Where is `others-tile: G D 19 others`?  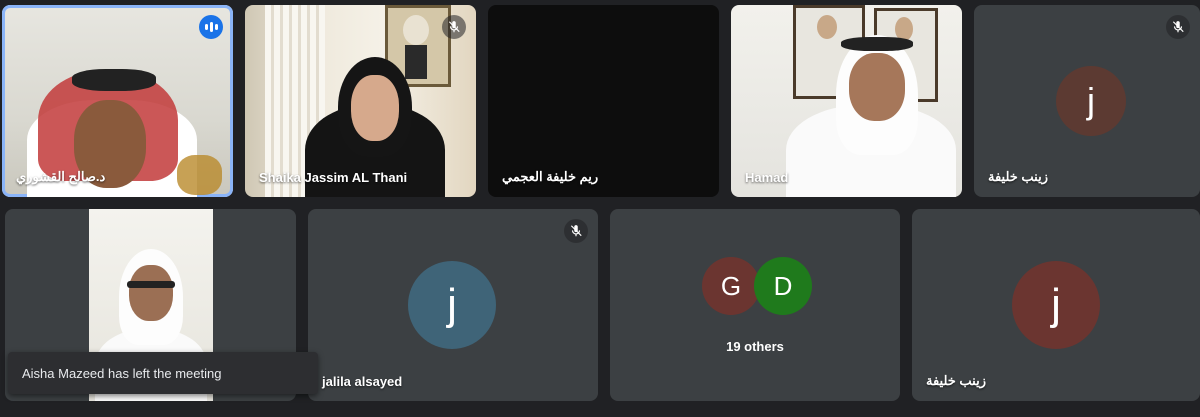
others-tile: G D 19 others is located at coordinates (755, 305).